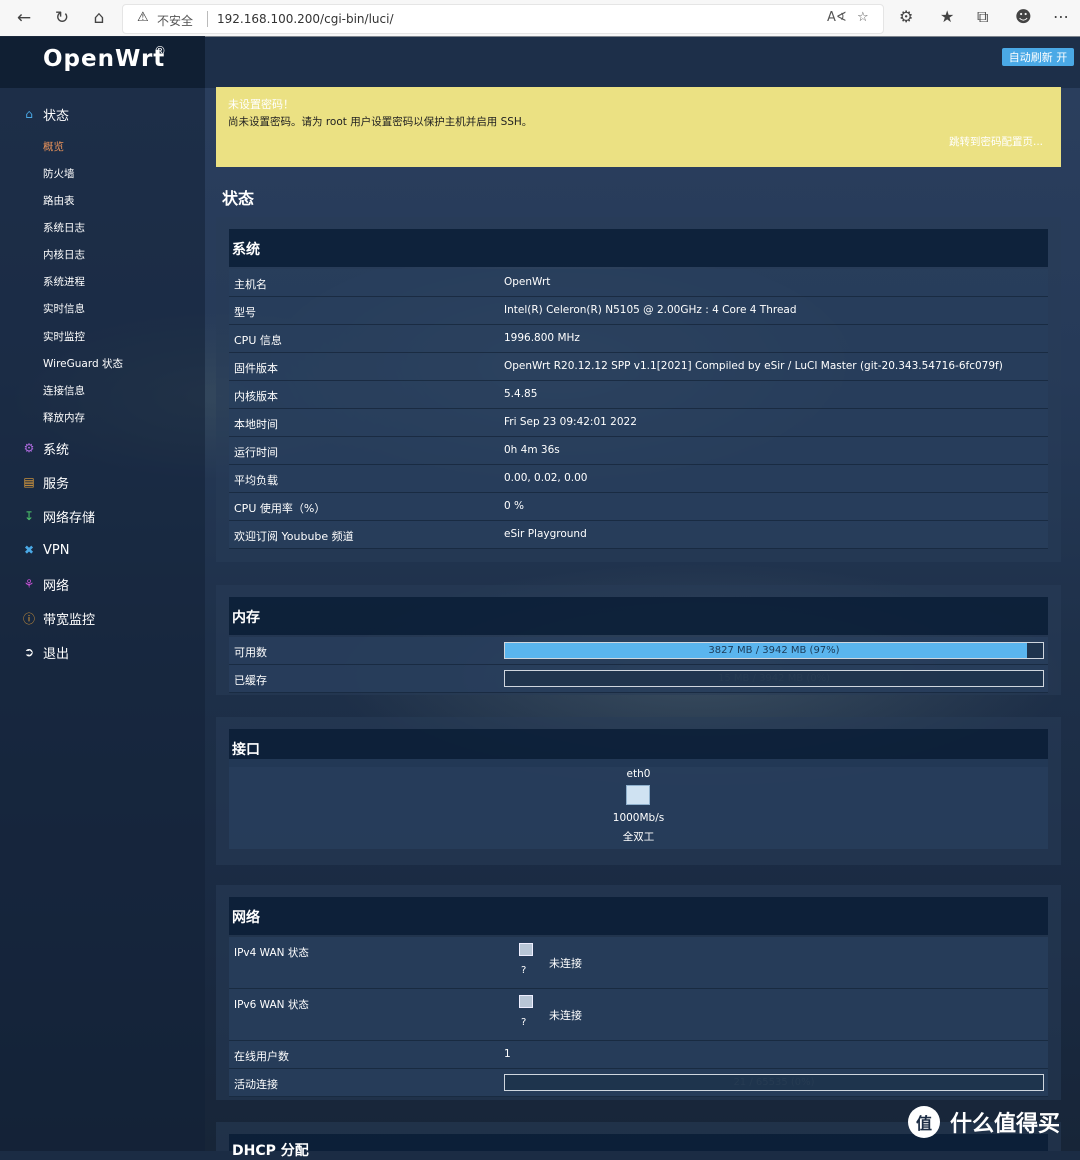  I want to click on network-title: 网络, so click(246, 918).